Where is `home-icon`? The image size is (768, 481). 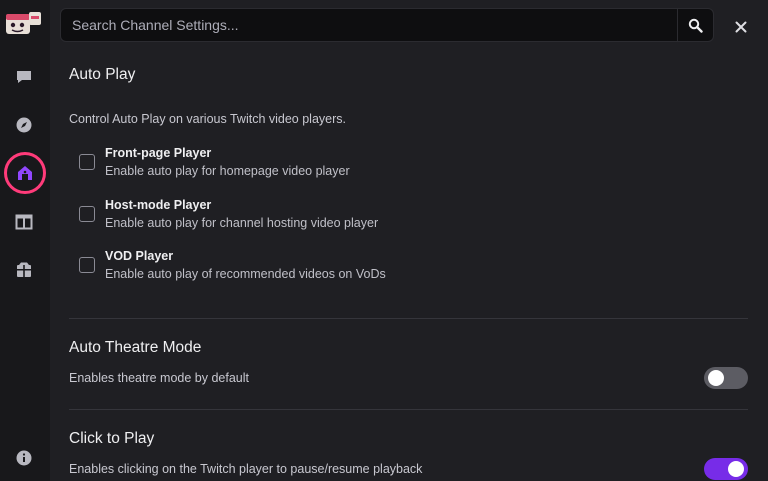 home-icon is located at coordinates (25, 173).